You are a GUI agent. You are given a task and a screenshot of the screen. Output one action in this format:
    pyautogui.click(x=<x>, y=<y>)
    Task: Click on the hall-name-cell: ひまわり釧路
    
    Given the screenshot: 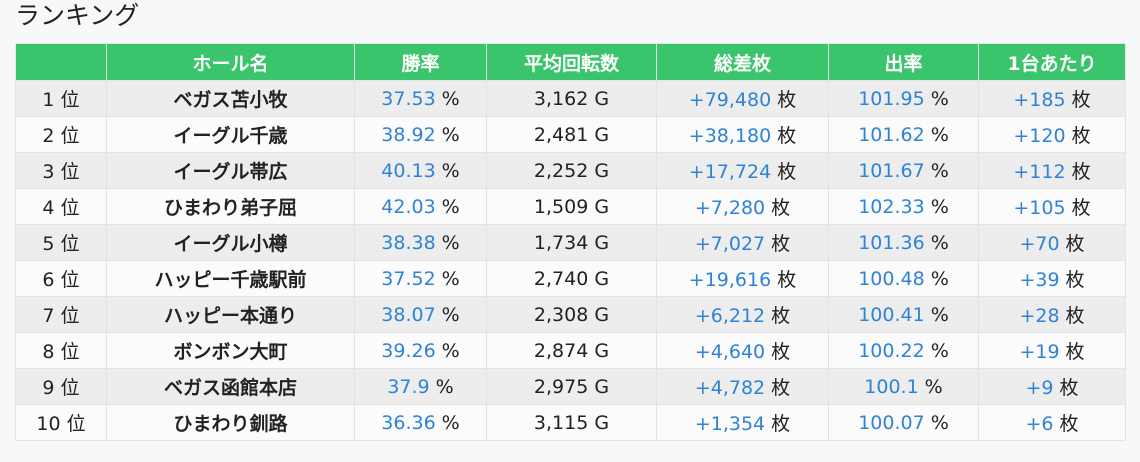 What is the action you would take?
    pyautogui.click(x=230, y=422)
    